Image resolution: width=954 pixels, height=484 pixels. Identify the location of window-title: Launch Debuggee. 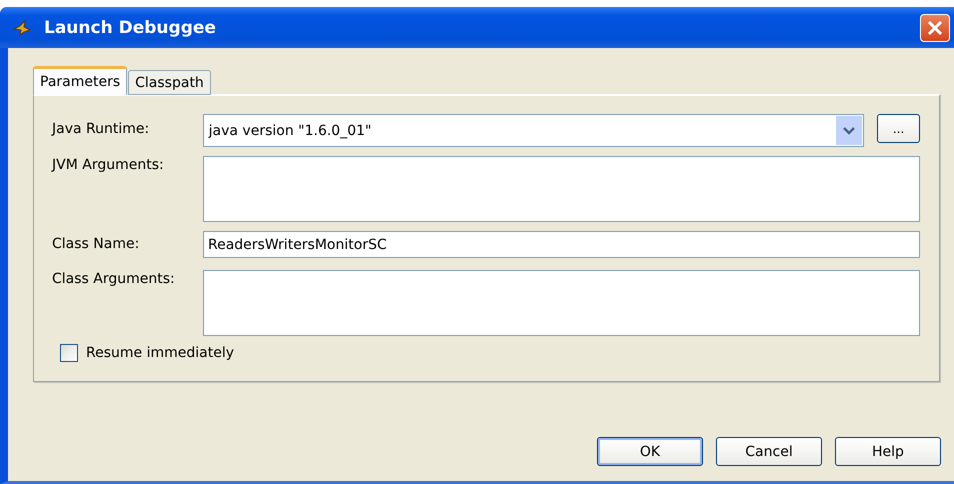
(130, 28).